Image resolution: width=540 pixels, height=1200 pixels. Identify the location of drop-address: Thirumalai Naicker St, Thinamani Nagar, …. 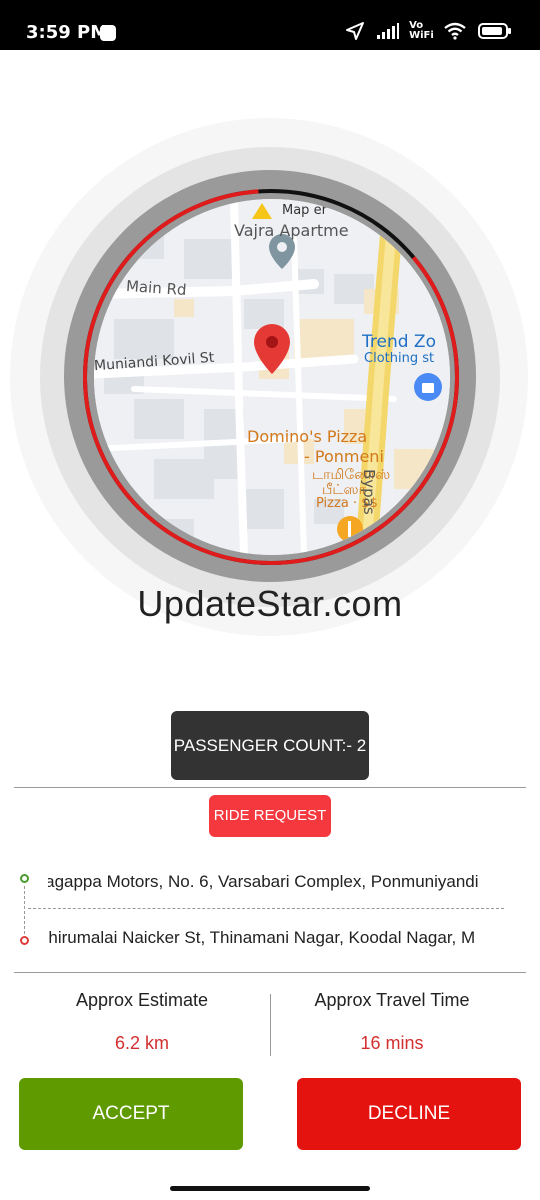
(262, 937).